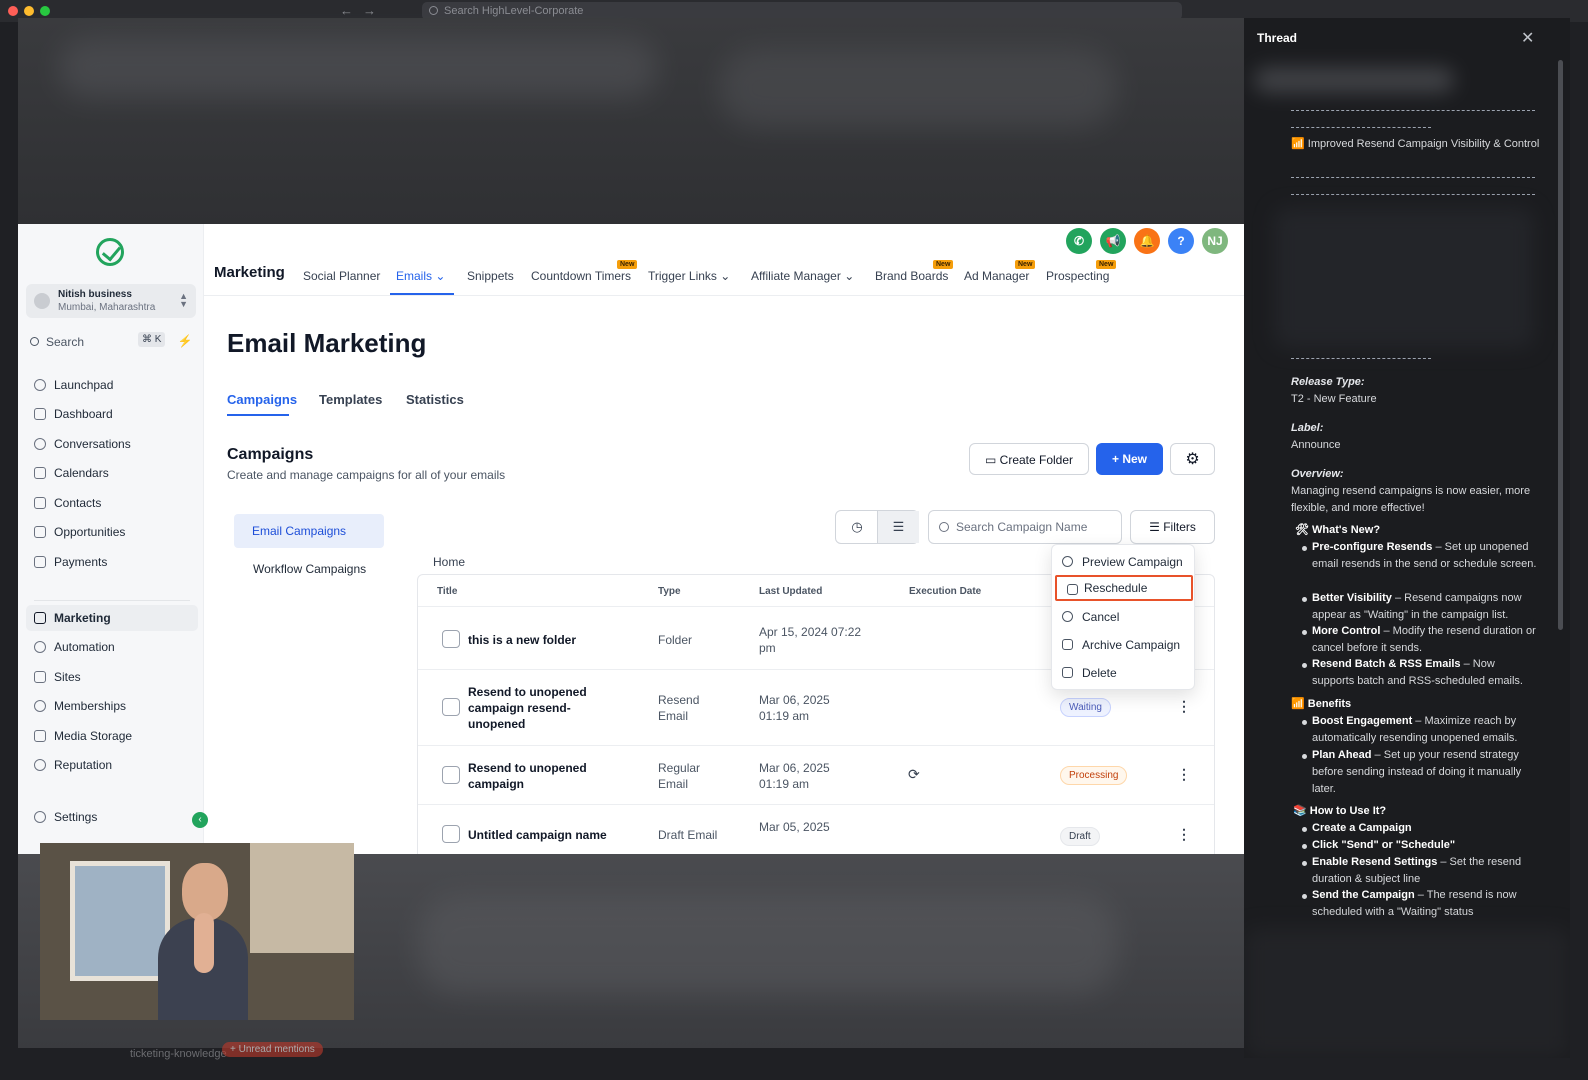 This screenshot has width=1588, height=1080. What do you see at coordinates (1085, 707) in the screenshot?
I see `status-badge: Waiting` at bounding box center [1085, 707].